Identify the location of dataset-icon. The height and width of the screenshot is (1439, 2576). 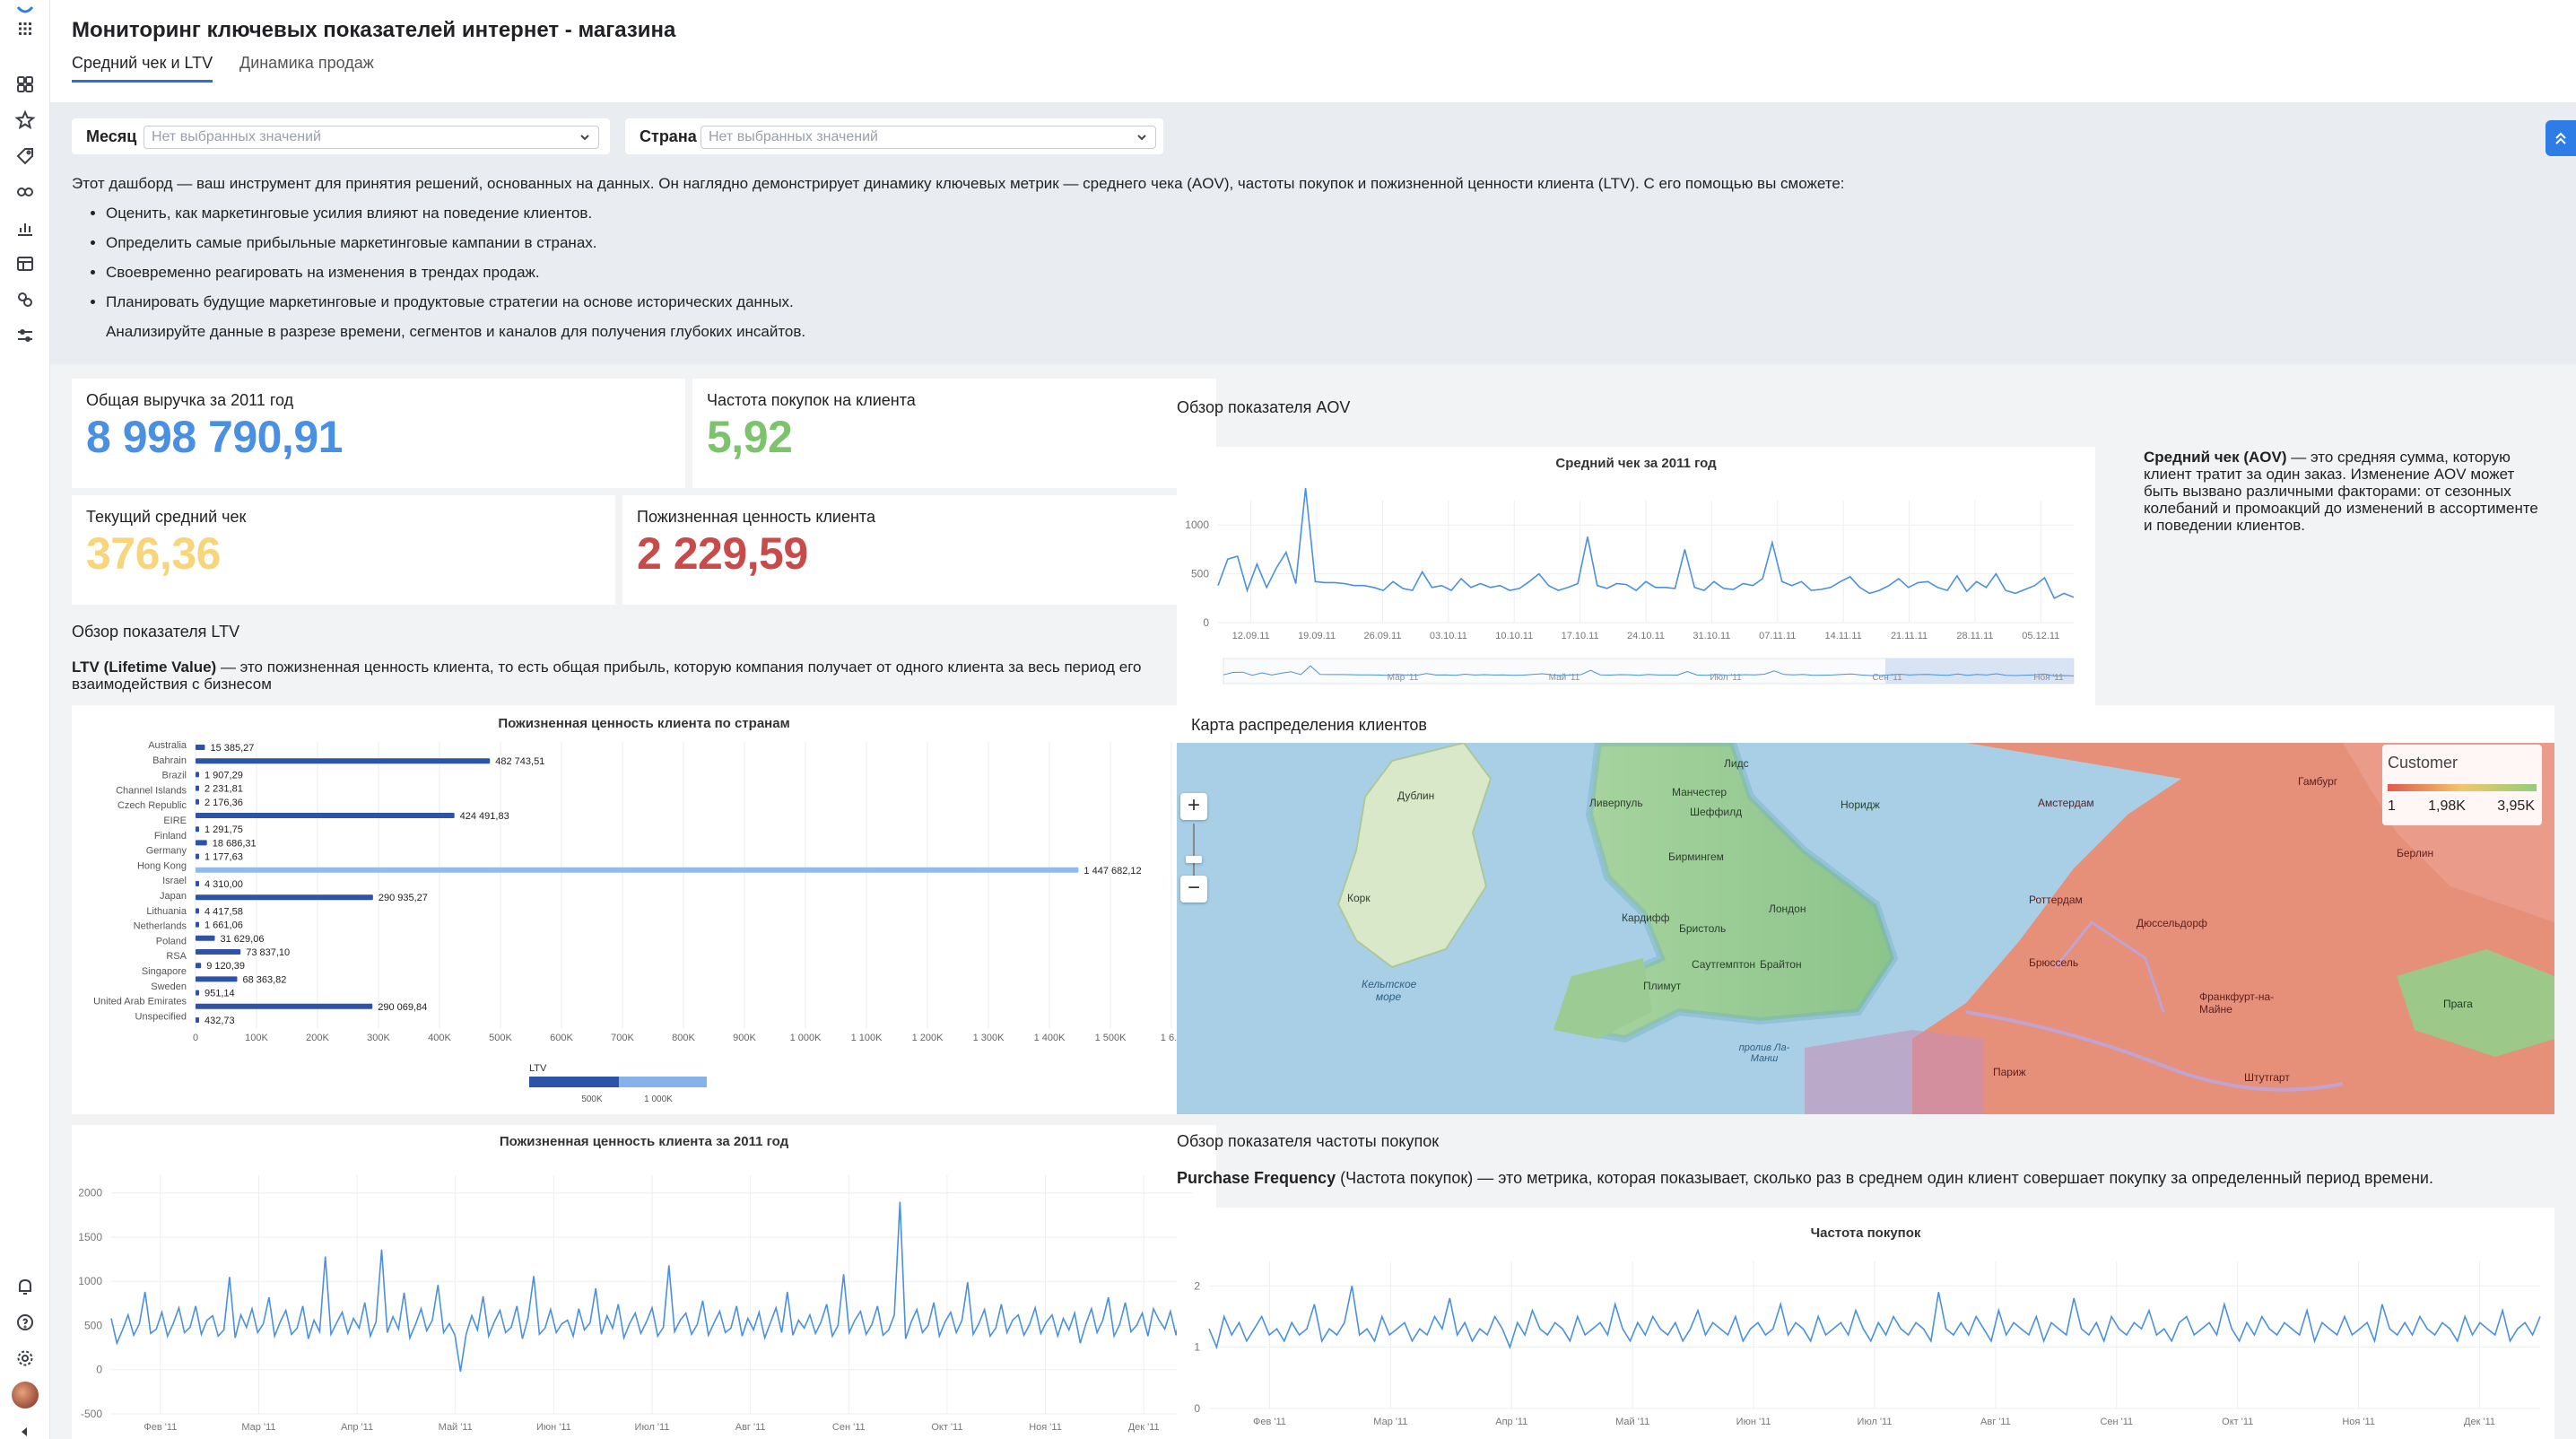
(25, 299).